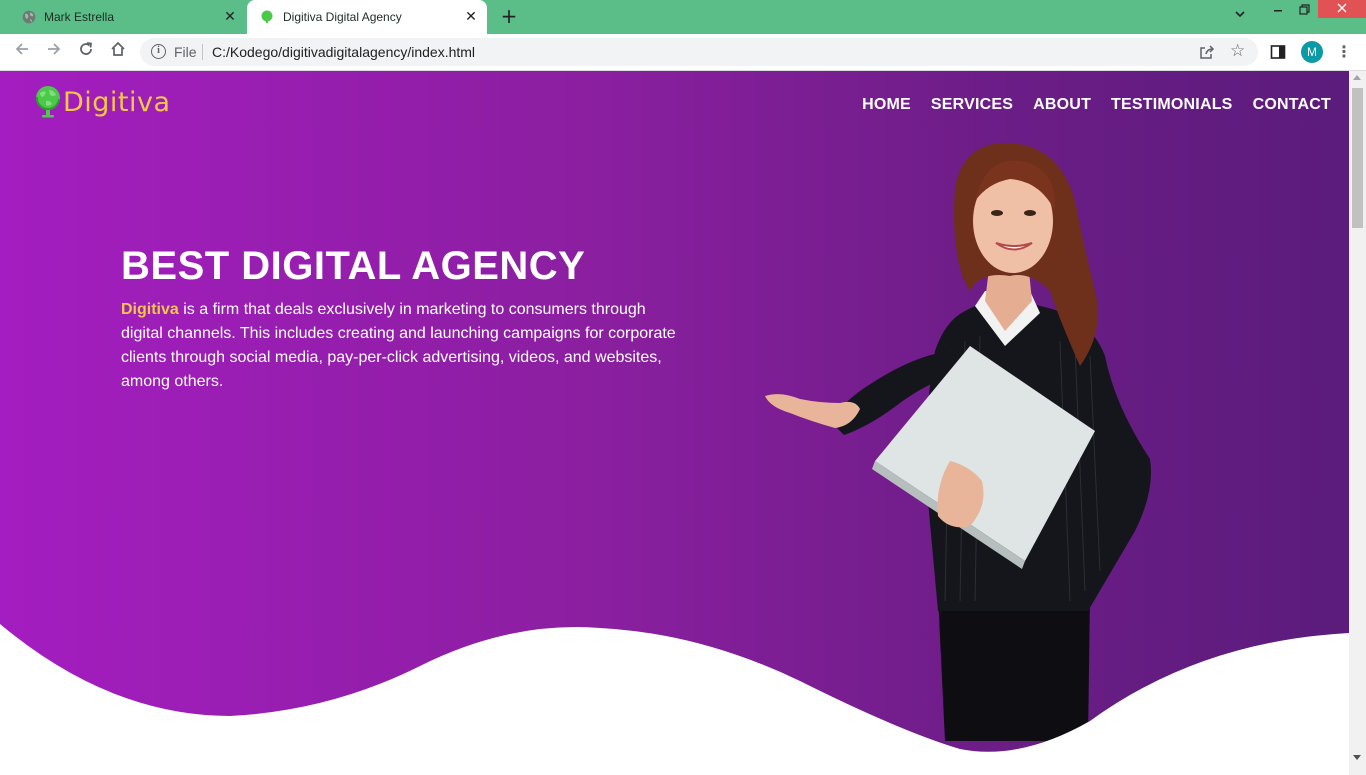  Describe the element at coordinates (1237, 51) in the screenshot. I see `bookmark-star-icon: ☆` at that location.